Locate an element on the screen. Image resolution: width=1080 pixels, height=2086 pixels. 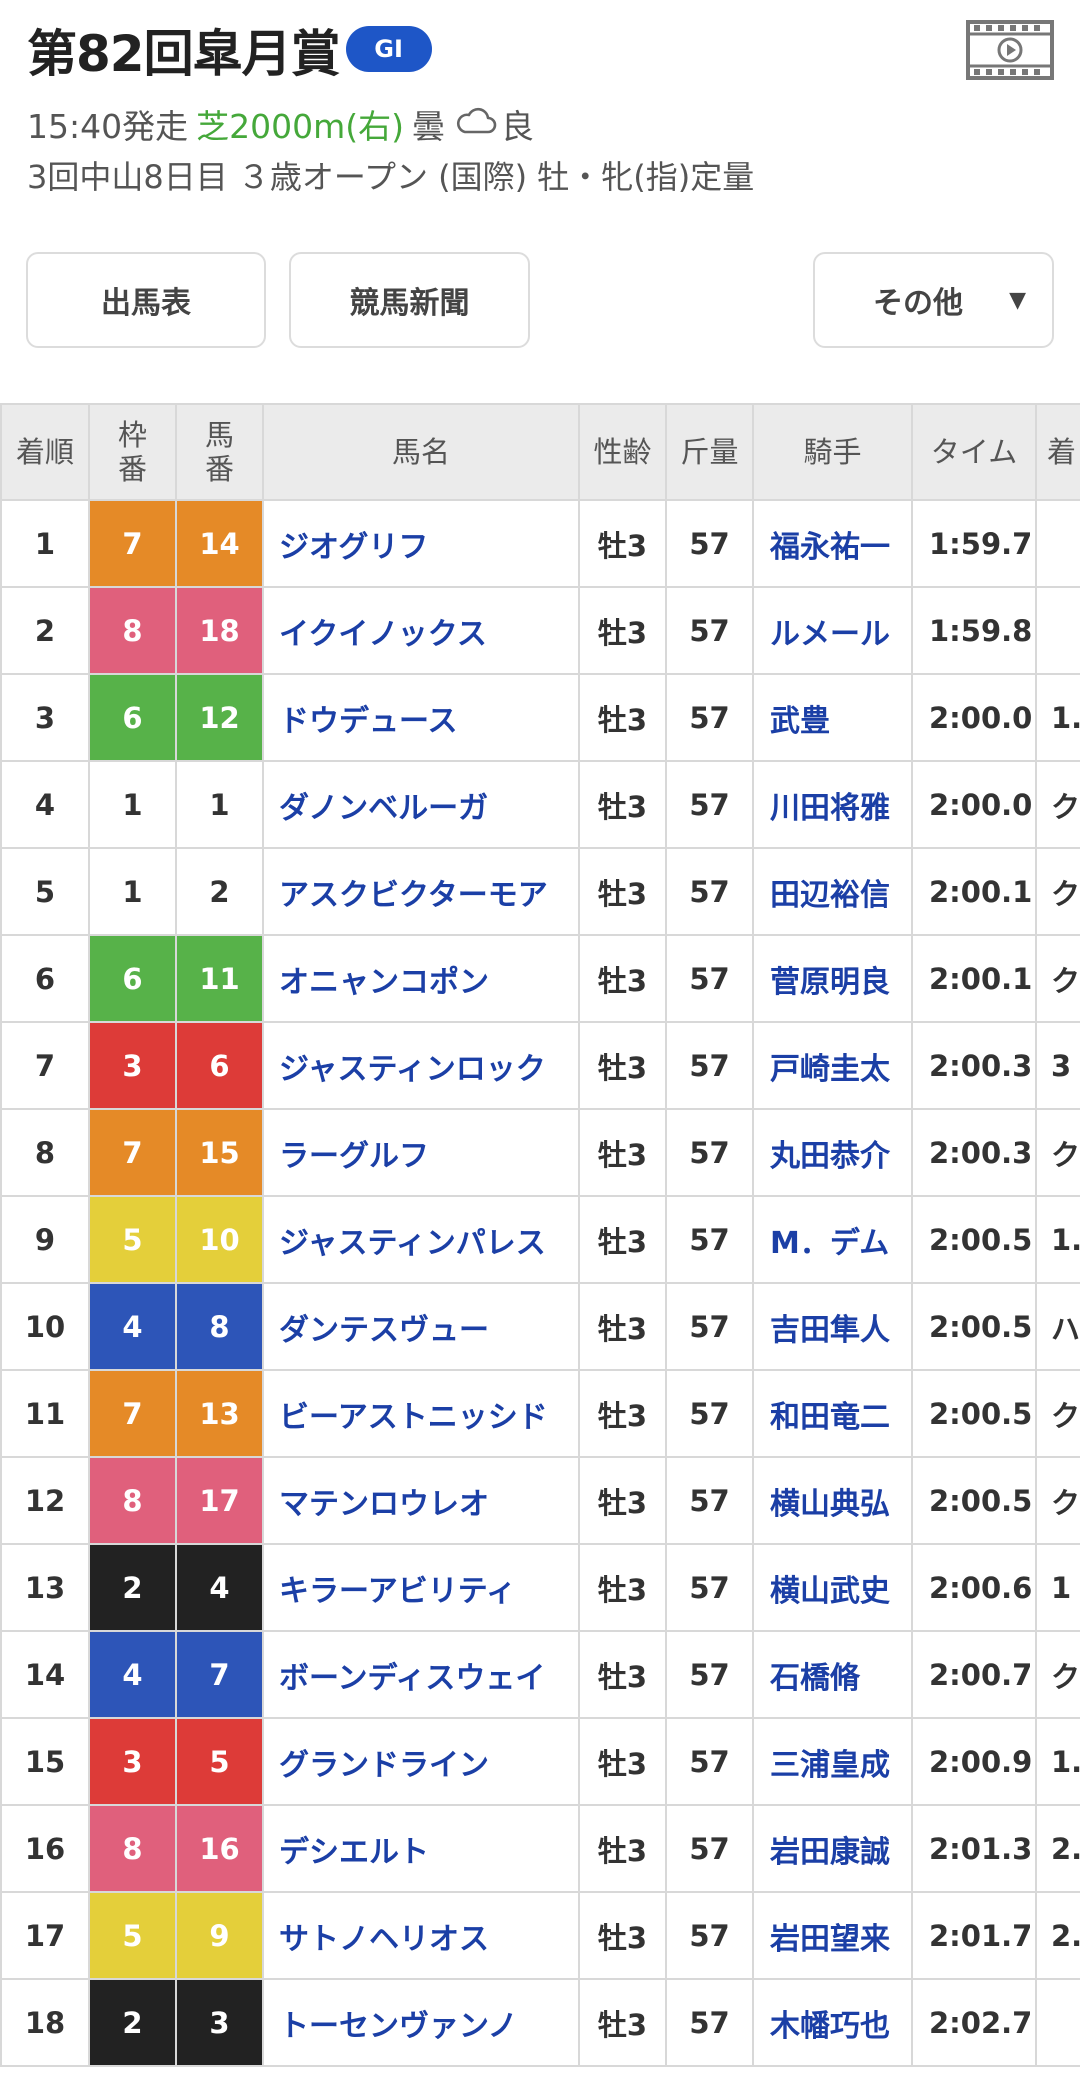
horse-name-link: ラーグルフ is located at coordinates (421, 1152).